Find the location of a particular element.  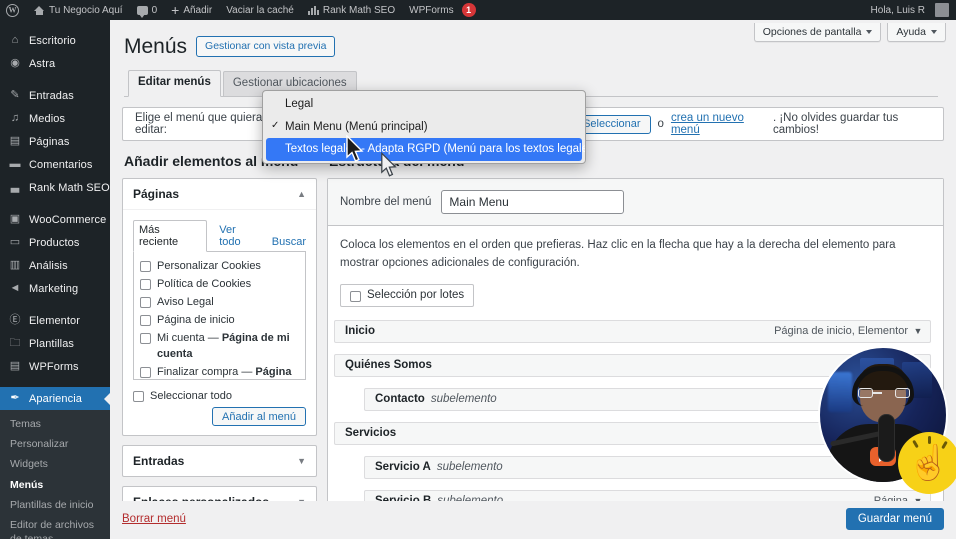

site-name-button: Tu Negocio Aquí is located at coordinates (78, 10).